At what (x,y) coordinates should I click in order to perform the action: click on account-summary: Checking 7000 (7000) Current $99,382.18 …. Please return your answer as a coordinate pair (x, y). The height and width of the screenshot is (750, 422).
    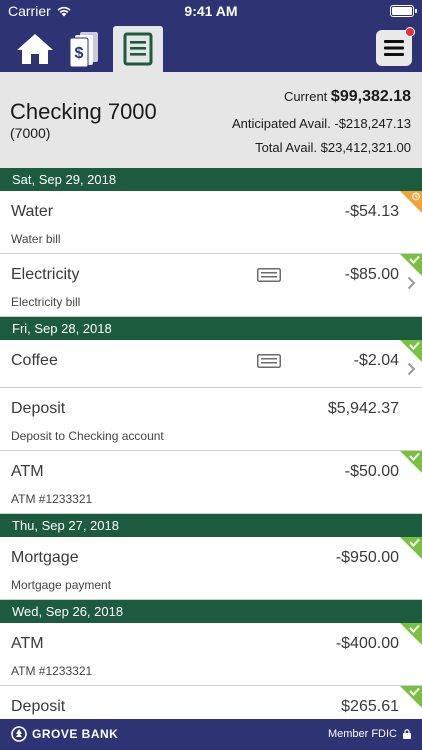
    Looking at the image, I should click on (211, 120).